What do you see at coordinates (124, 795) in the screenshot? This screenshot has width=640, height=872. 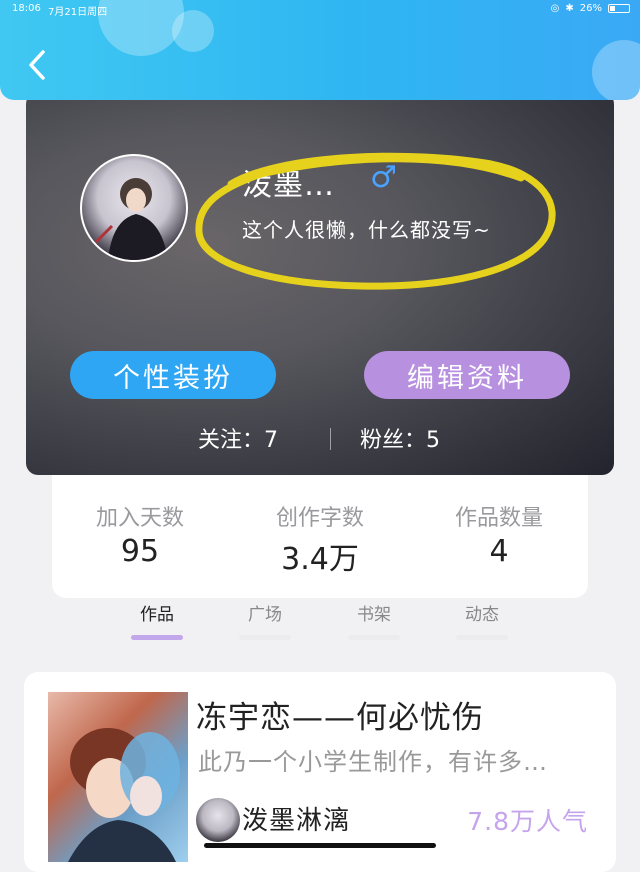 I see `cover-art` at bounding box center [124, 795].